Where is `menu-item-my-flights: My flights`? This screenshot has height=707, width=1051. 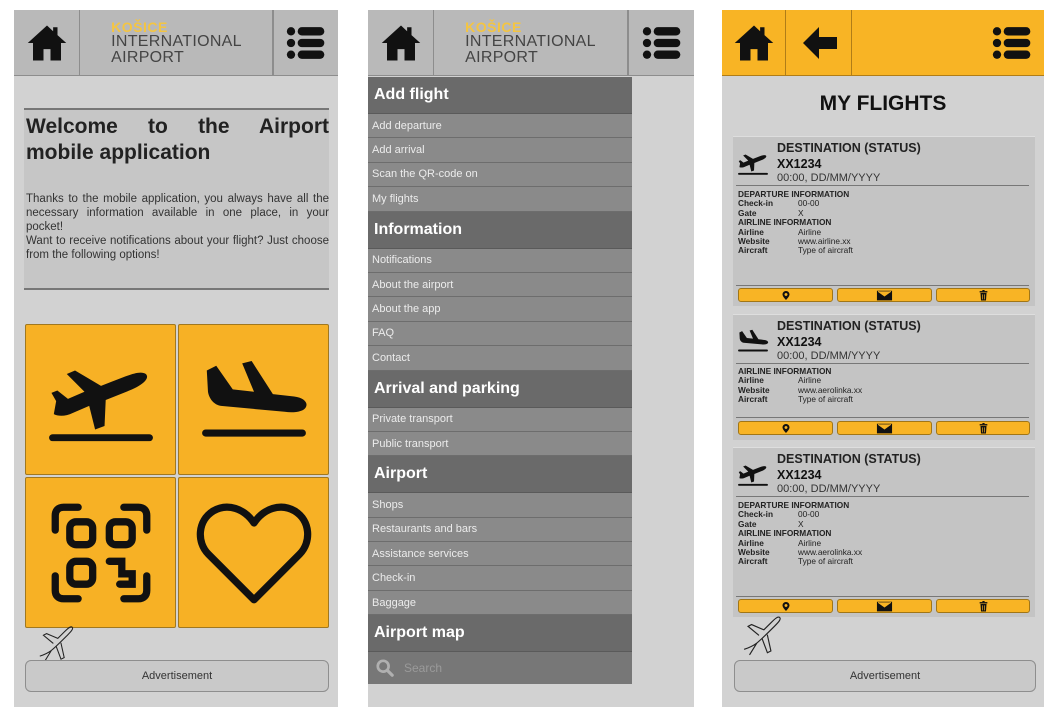 menu-item-my-flights: My flights is located at coordinates (500, 199).